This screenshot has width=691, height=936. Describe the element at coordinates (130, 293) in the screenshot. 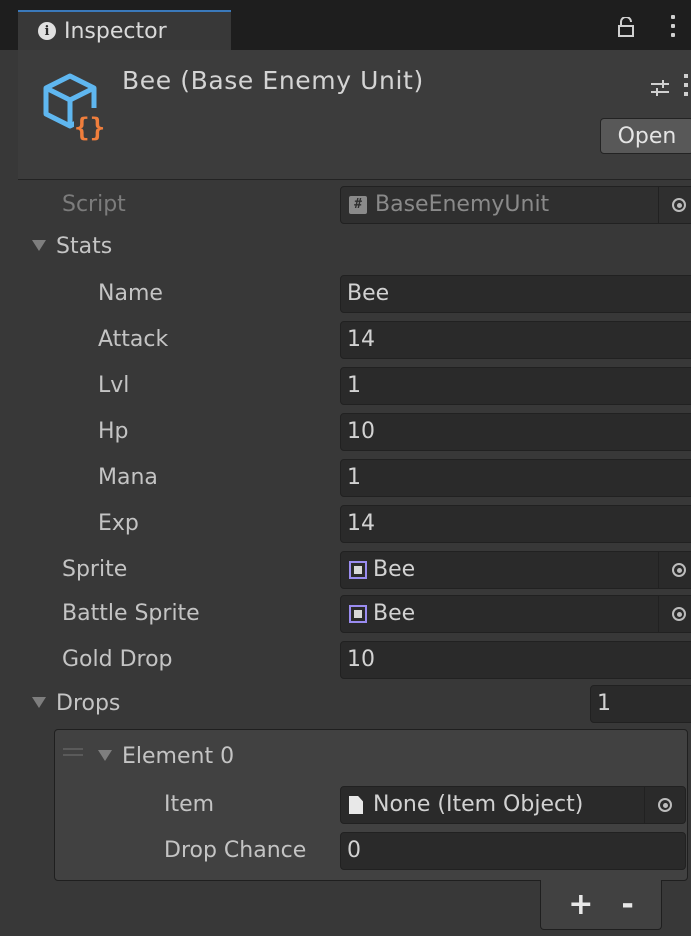

I see `name-label: Name` at that location.